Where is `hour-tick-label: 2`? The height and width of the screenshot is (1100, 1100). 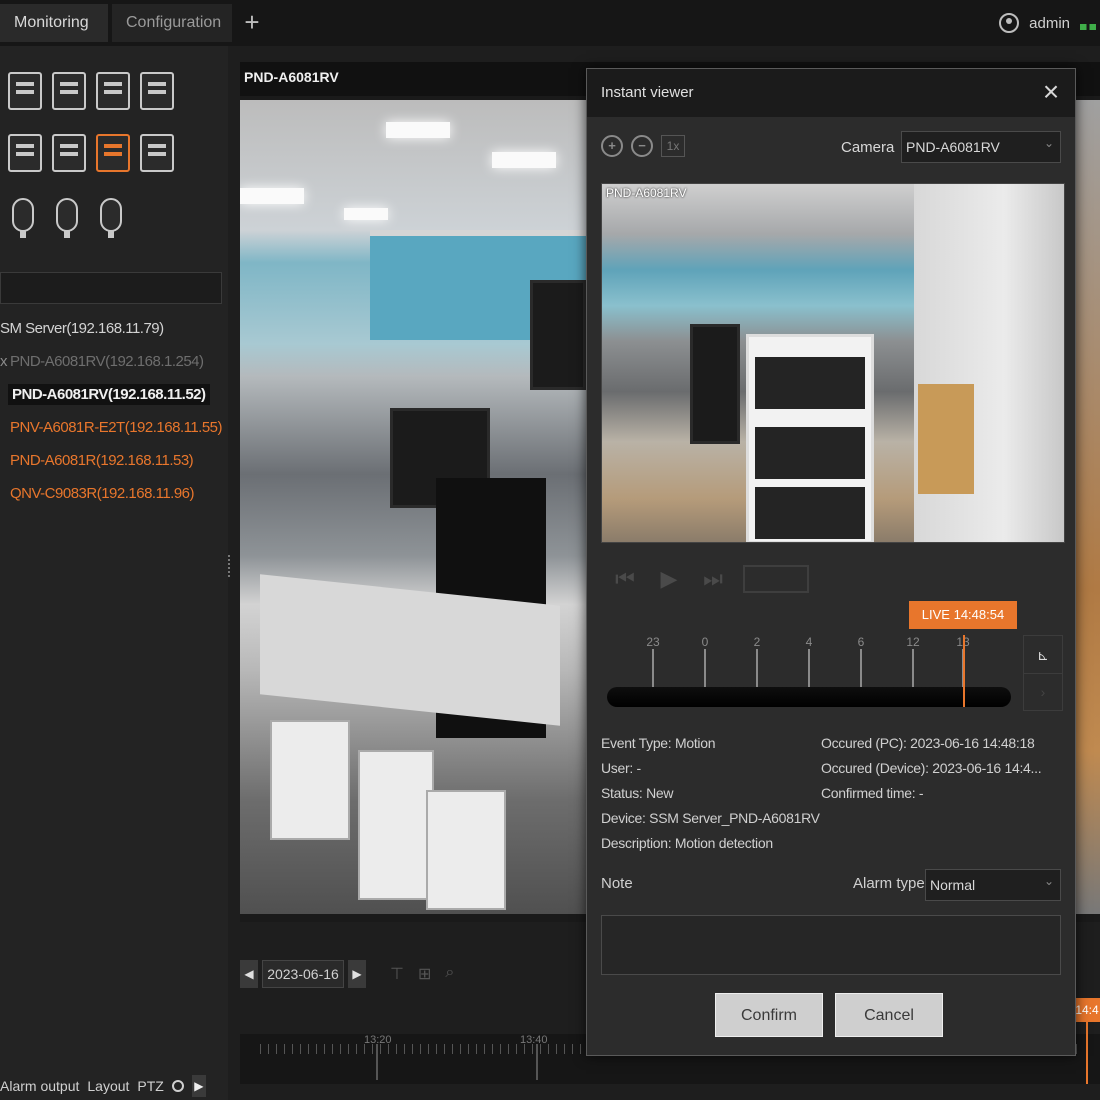
hour-tick-label: 2 is located at coordinates (757, 642).